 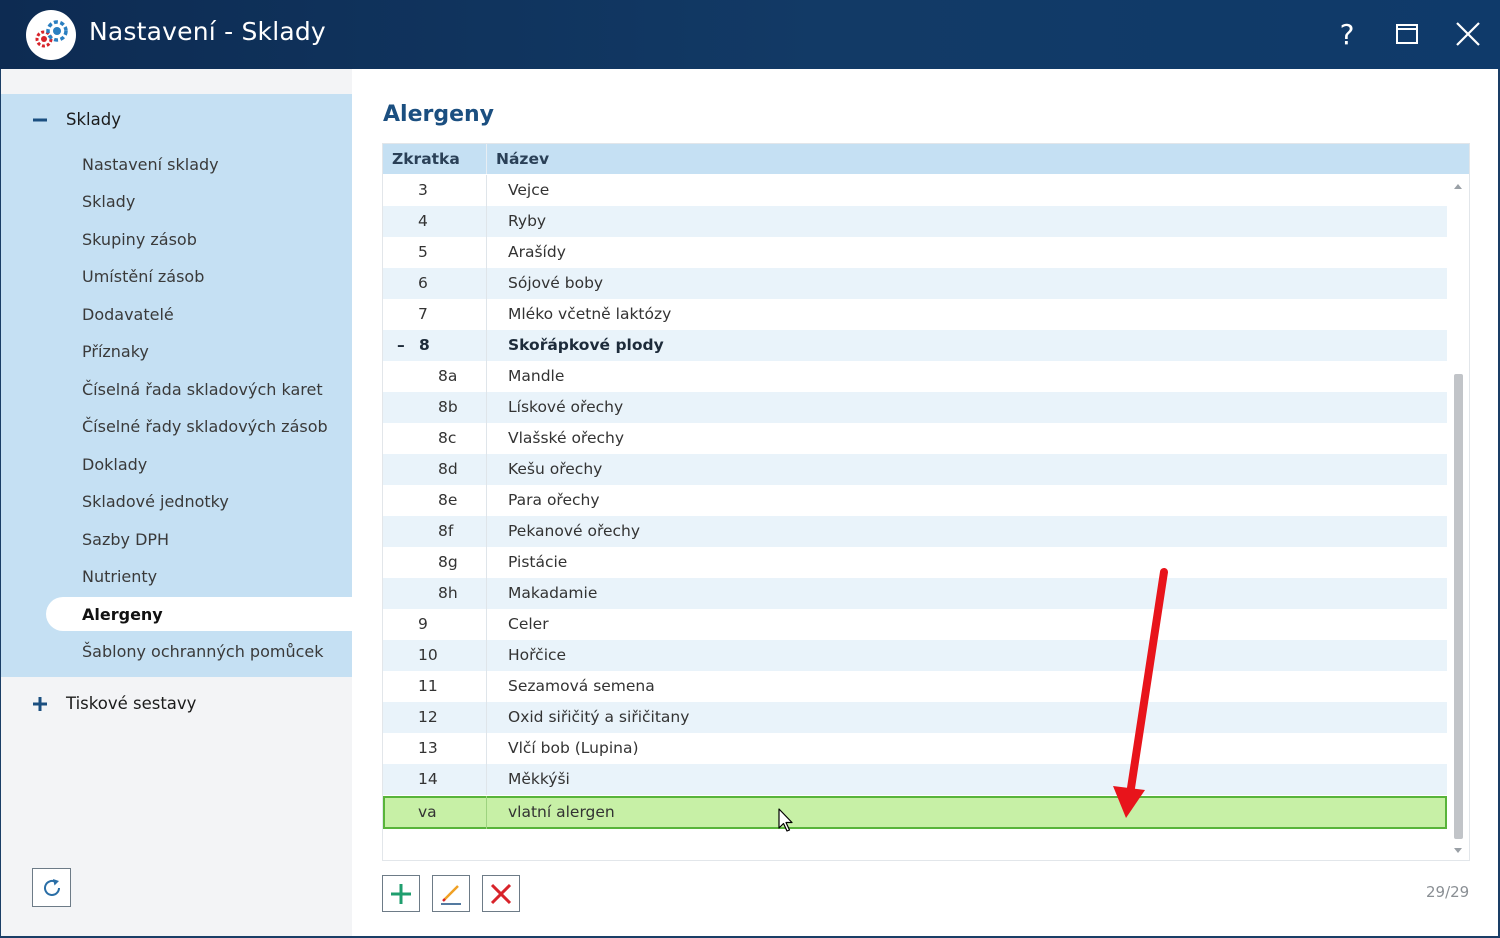 I want to click on table-row: 4 Ryby, so click(x=915, y=221).